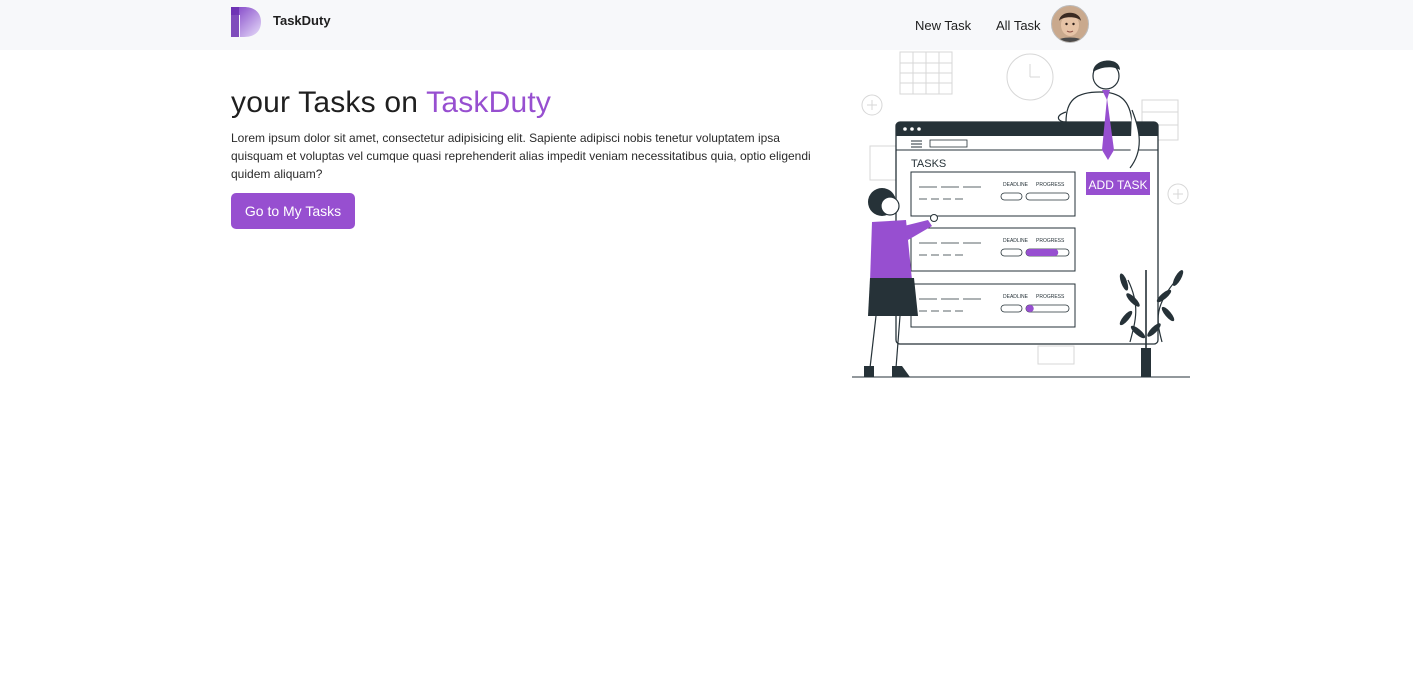 This screenshot has height=697, width=1413. Describe the element at coordinates (1118, 185) in the screenshot. I see `add-task-badge-label: ADD TASK` at that location.